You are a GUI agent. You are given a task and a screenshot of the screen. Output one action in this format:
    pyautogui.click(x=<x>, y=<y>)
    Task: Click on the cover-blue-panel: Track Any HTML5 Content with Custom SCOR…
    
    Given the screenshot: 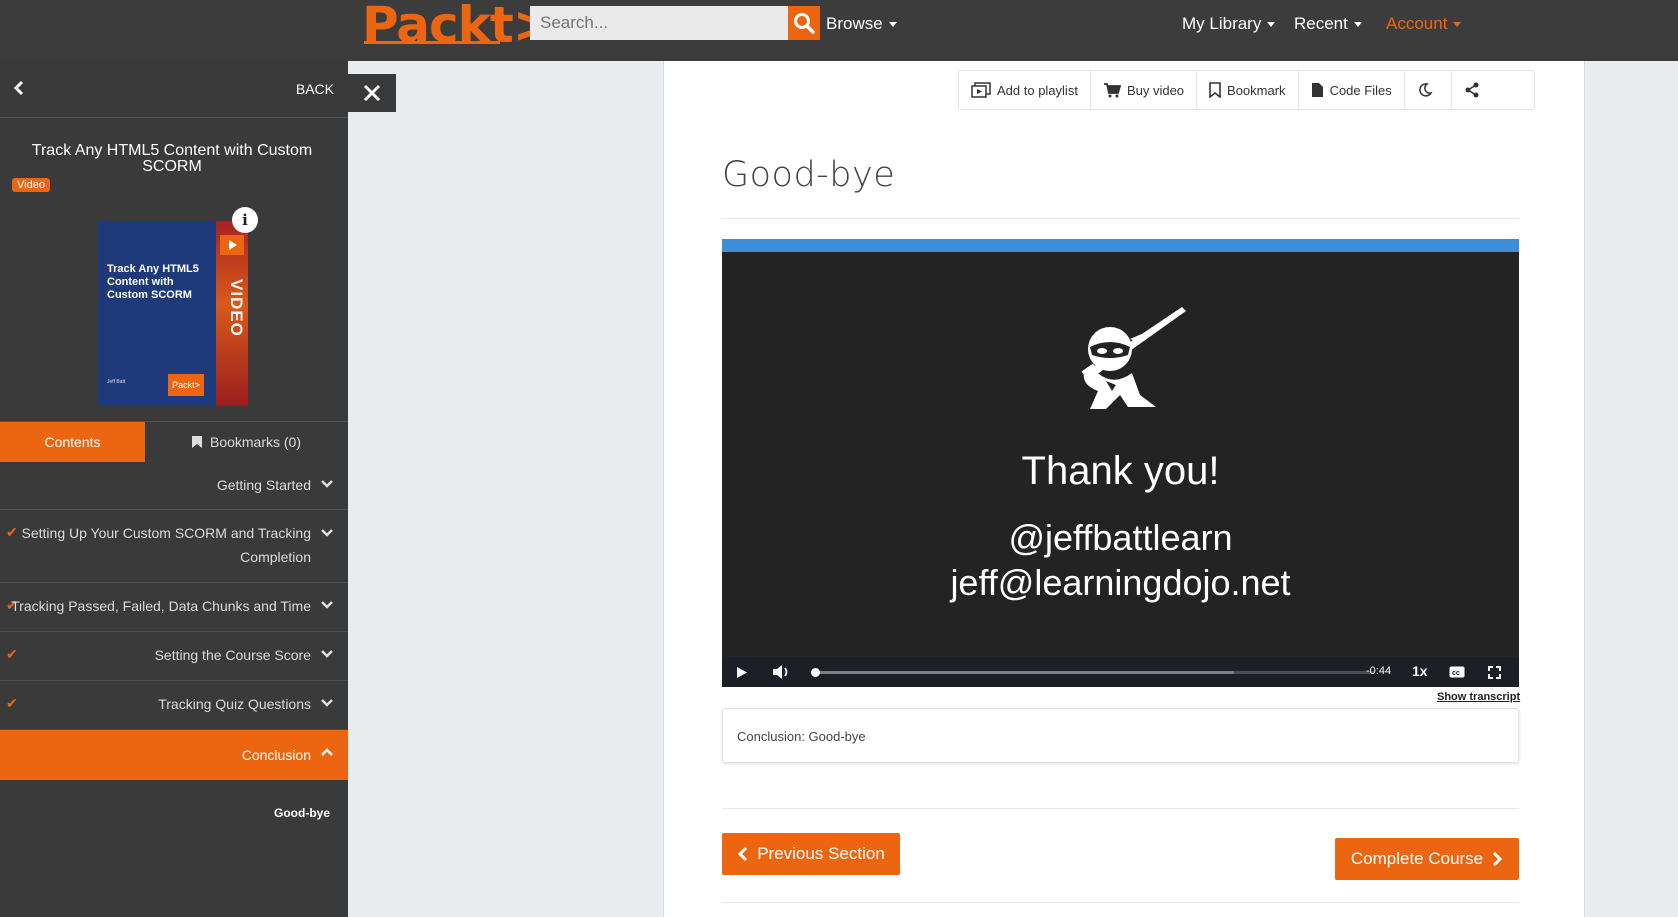 What is the action you would take?
    pyautogui.click(x=157, y=313)
    